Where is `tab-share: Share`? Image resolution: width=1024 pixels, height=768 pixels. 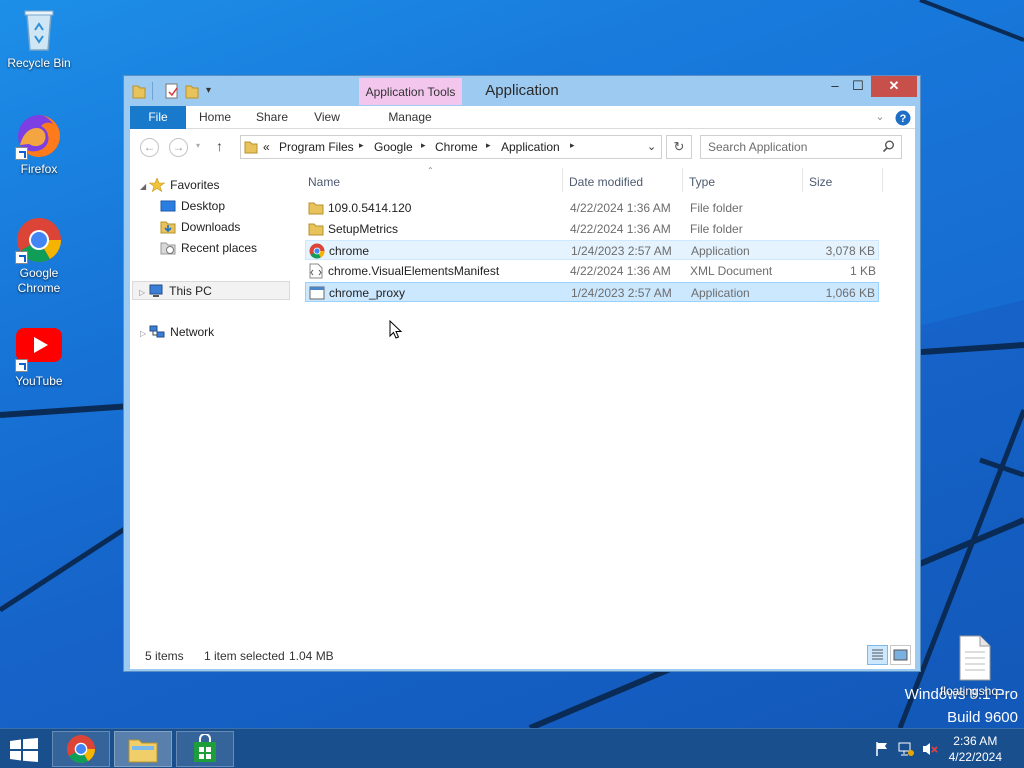 tab-share: Share is located at coordinates (272, 117).